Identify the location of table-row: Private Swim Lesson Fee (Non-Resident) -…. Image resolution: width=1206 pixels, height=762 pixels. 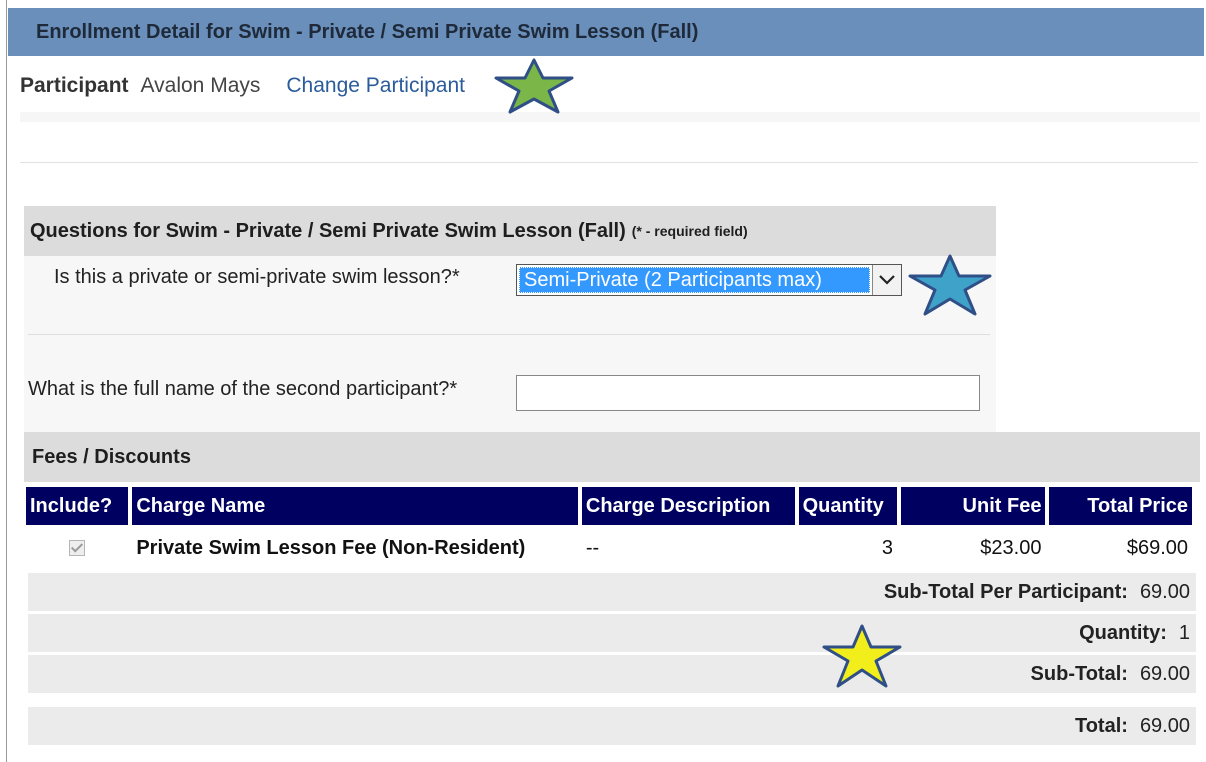
(609, 548).